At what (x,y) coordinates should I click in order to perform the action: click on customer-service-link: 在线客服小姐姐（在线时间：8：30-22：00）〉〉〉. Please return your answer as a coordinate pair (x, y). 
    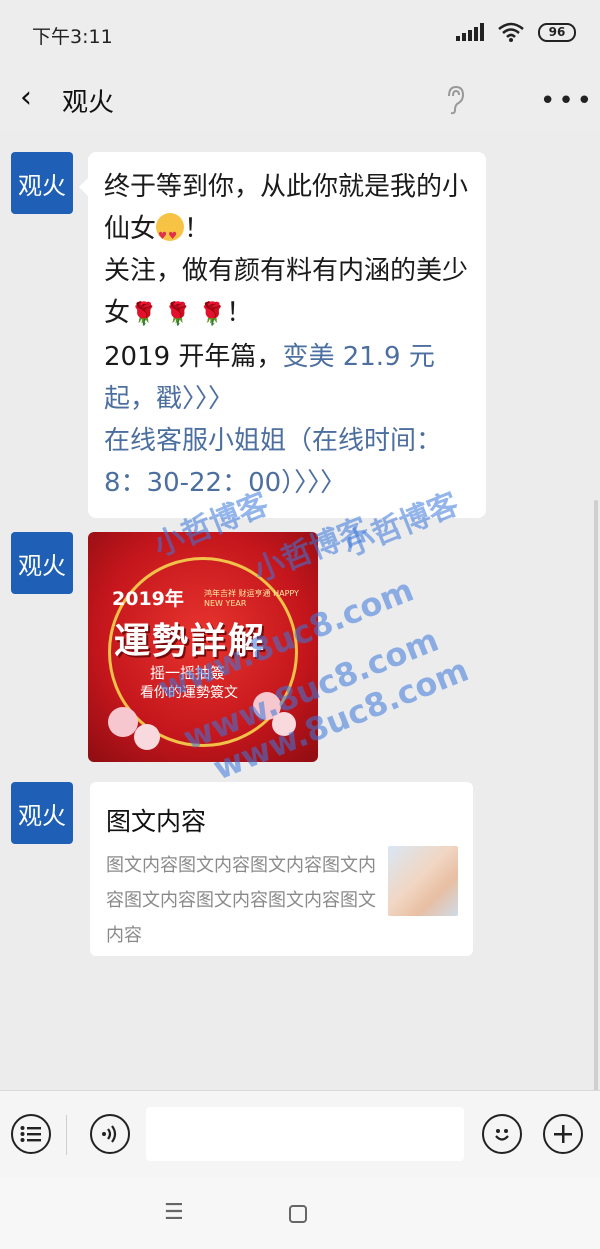
    Looking at the image, I should click on (273, 462).